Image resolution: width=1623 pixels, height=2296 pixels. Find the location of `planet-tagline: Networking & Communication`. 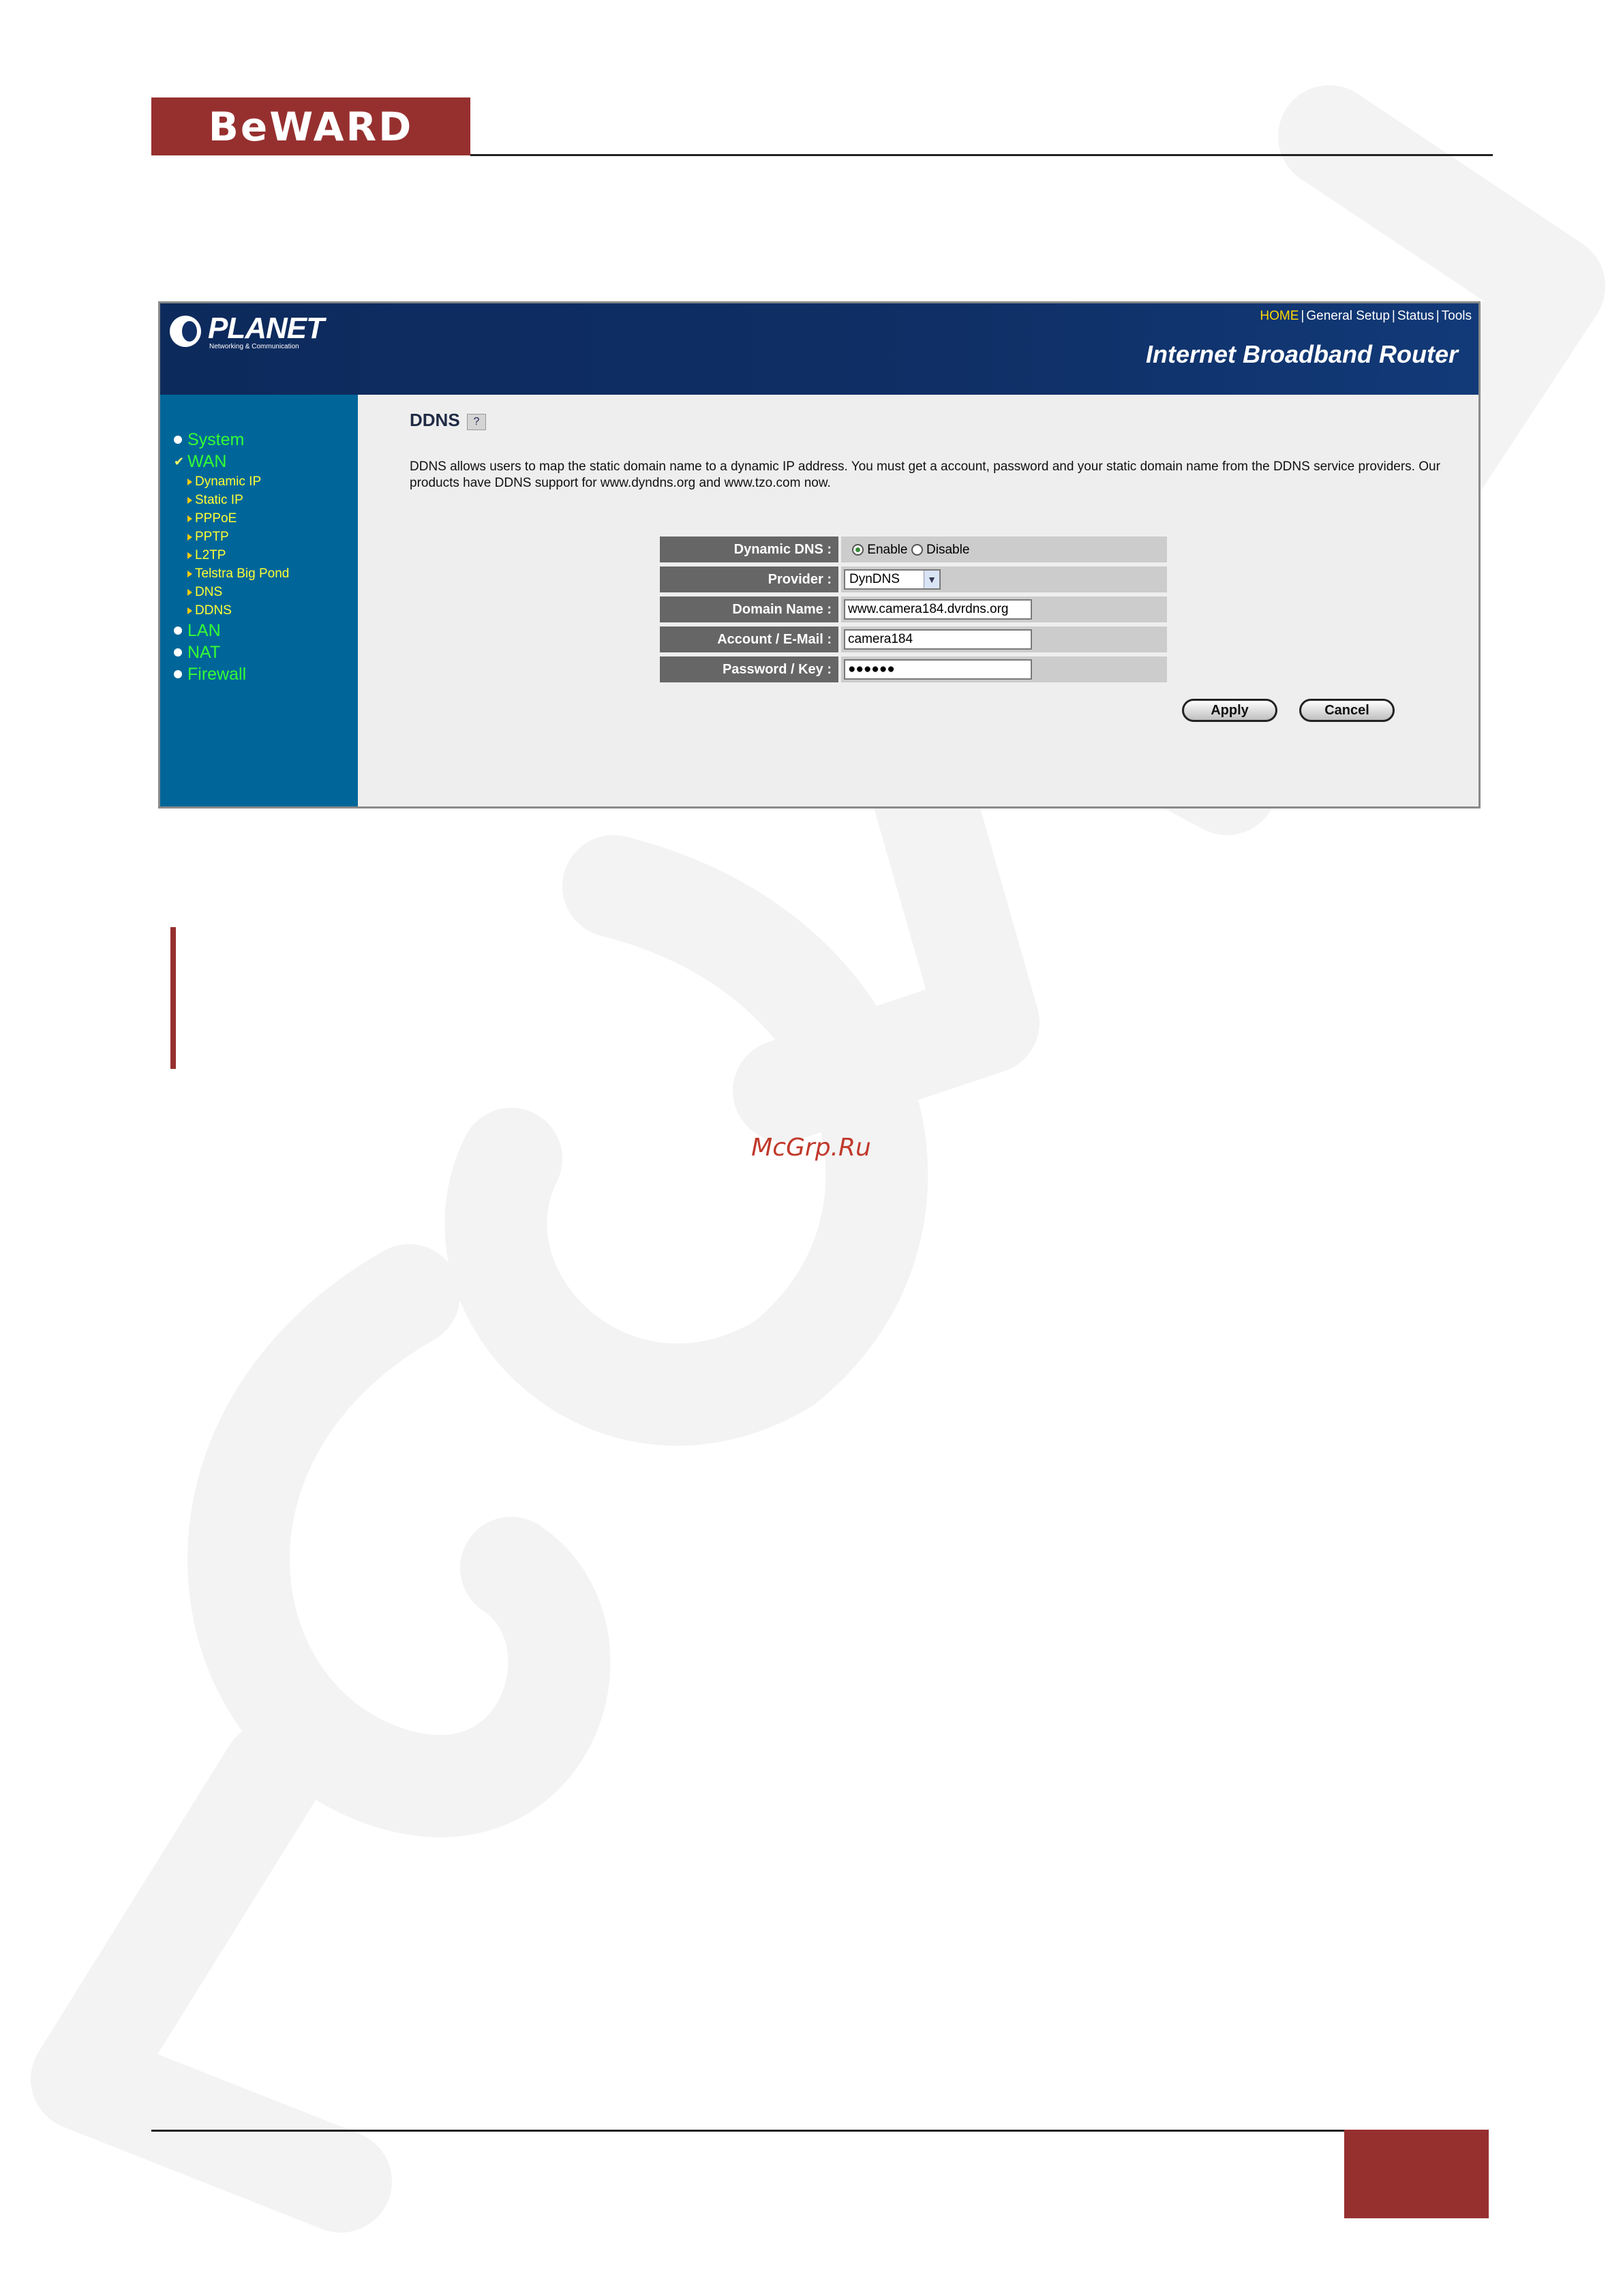

planet-tagline: Networking & Communication is located at coordinates (254, 346).